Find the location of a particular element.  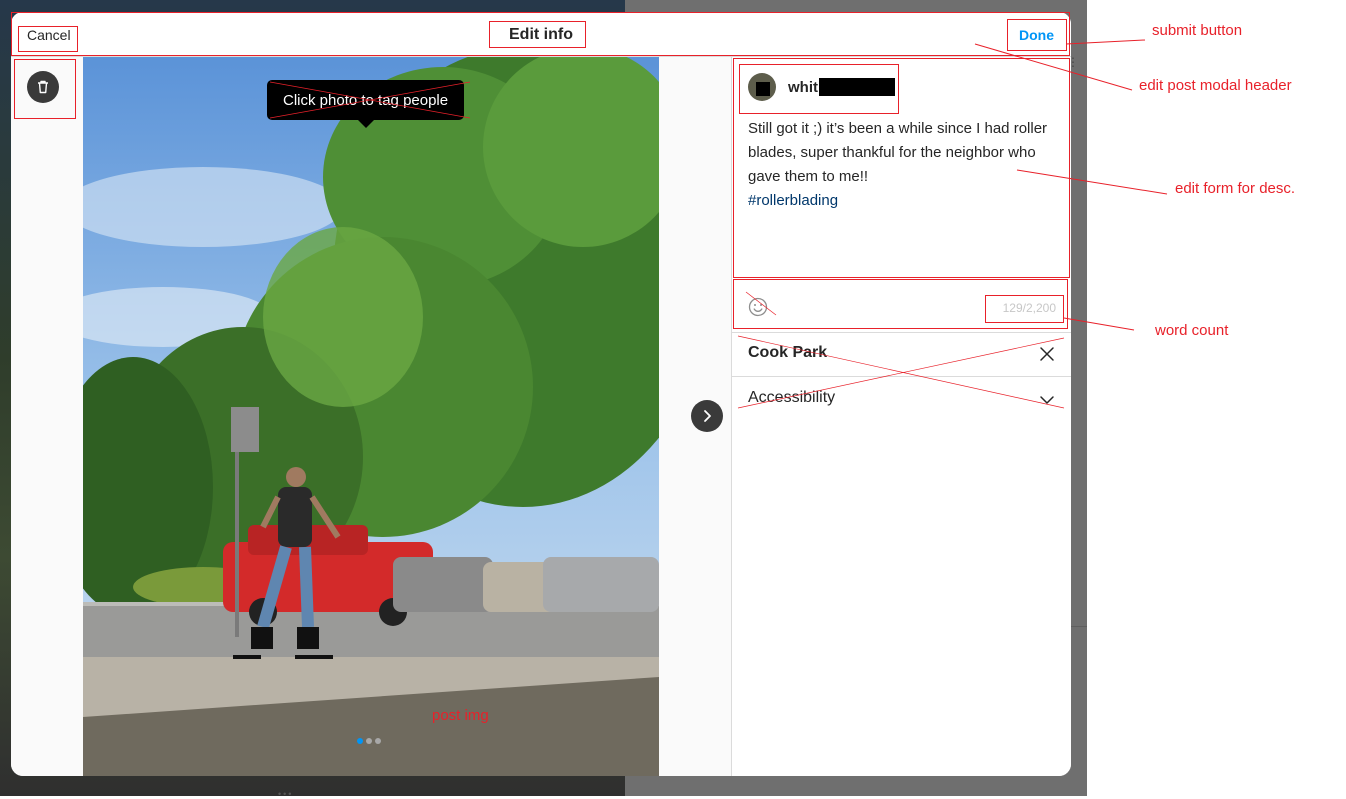

close-icon is located at coordinates (1047, 354).